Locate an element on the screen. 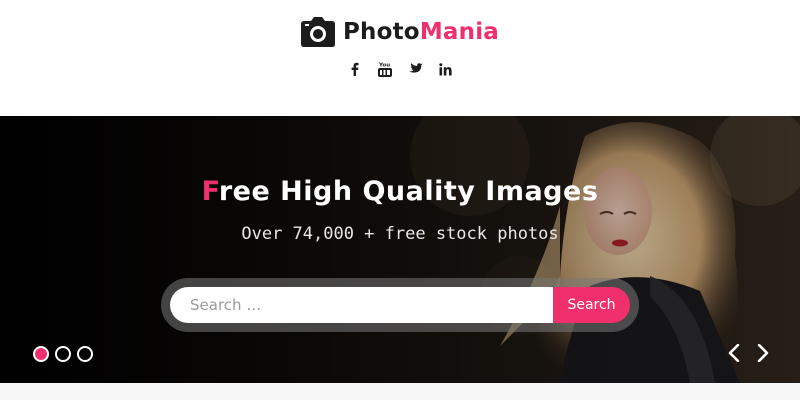  search-button: Search is located at coordinates (591, 305).